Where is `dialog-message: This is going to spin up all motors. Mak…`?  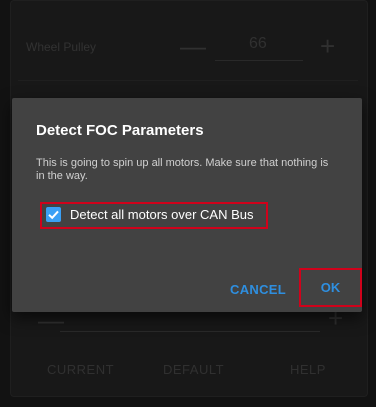 dialog-message: This is going to spin up all motors. Mak… is located at coordinates (182, 169).